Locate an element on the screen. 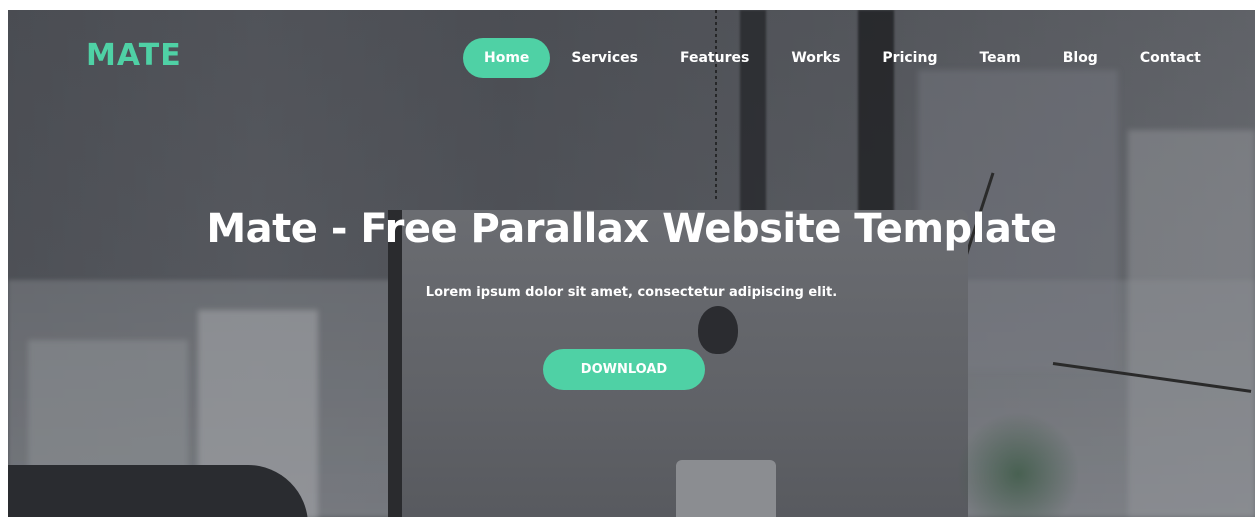  hero-title: Mate - Free Parallax Website Template is located at coordinates (631, 229).